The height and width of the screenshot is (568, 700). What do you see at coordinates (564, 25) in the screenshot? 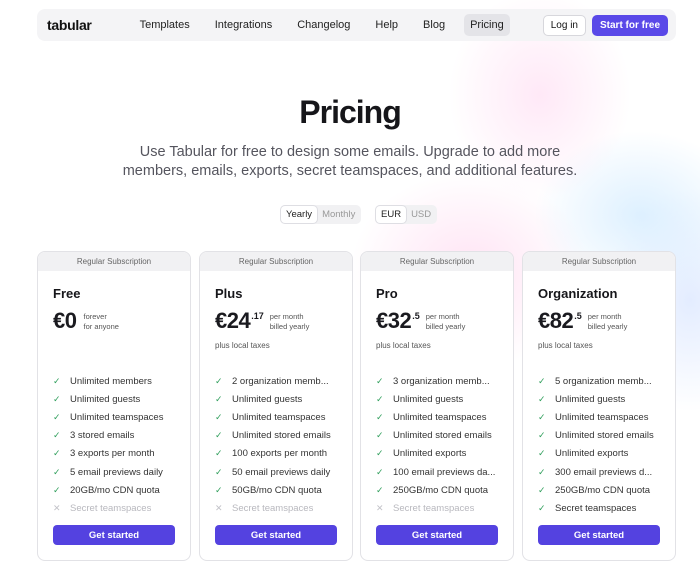
I see `login-button: Log in` at bounding box center [564, 25].